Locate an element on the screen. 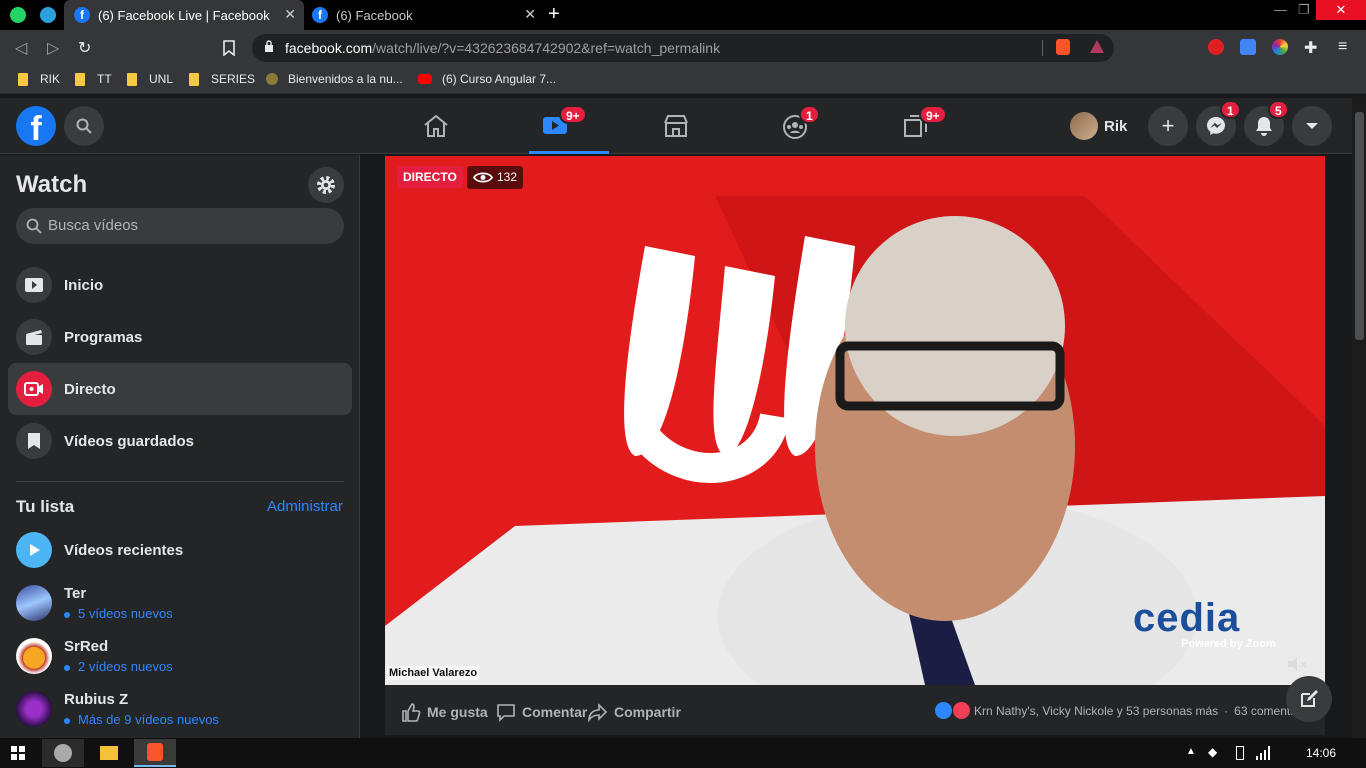 This screenshot has width=1366, height=768. speaker-name: Michael Valarezo is located at coordinates (433, 673).